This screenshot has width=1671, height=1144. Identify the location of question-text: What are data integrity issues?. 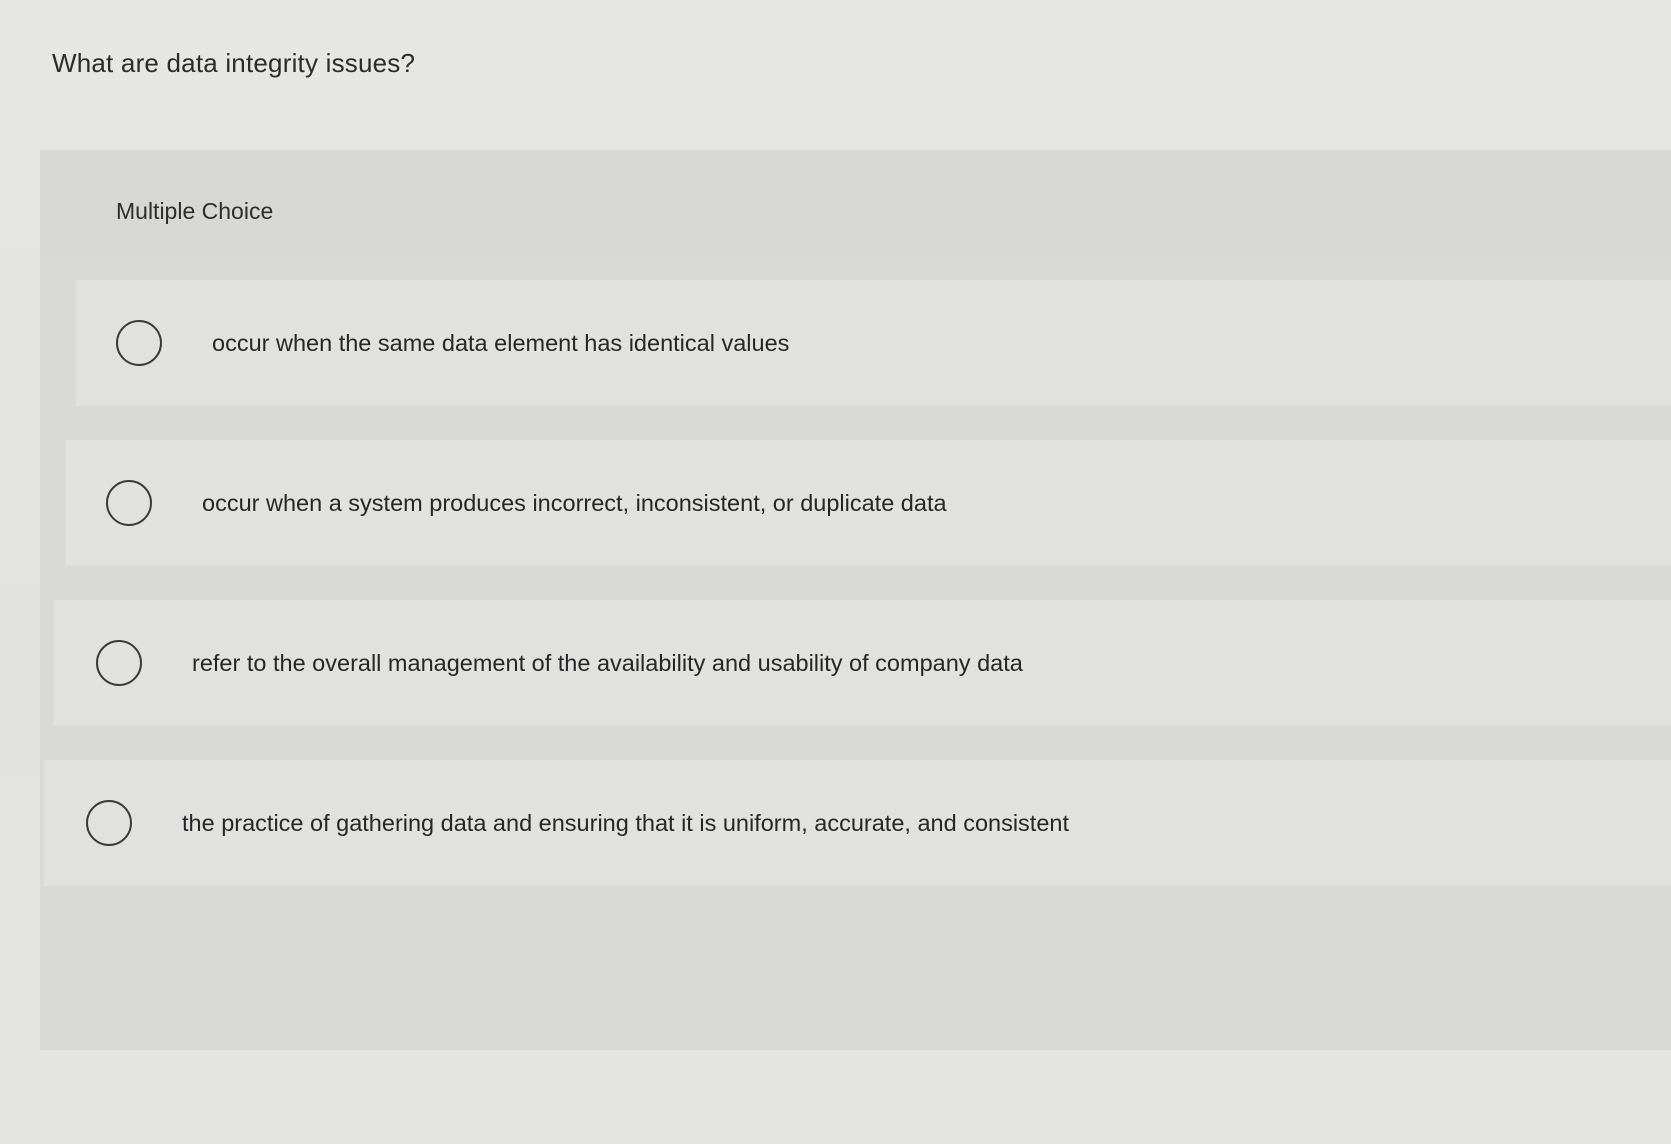
(234, 63).